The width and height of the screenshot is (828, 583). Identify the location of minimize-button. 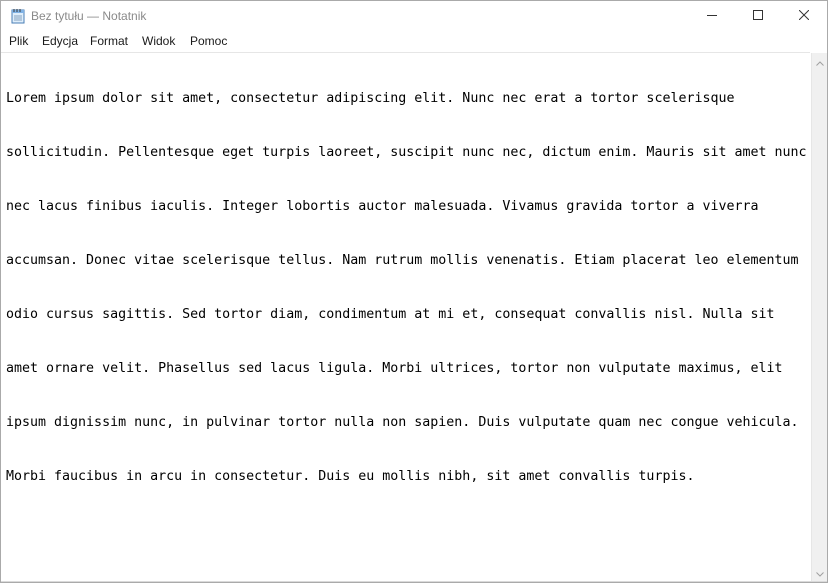
(712, 16).